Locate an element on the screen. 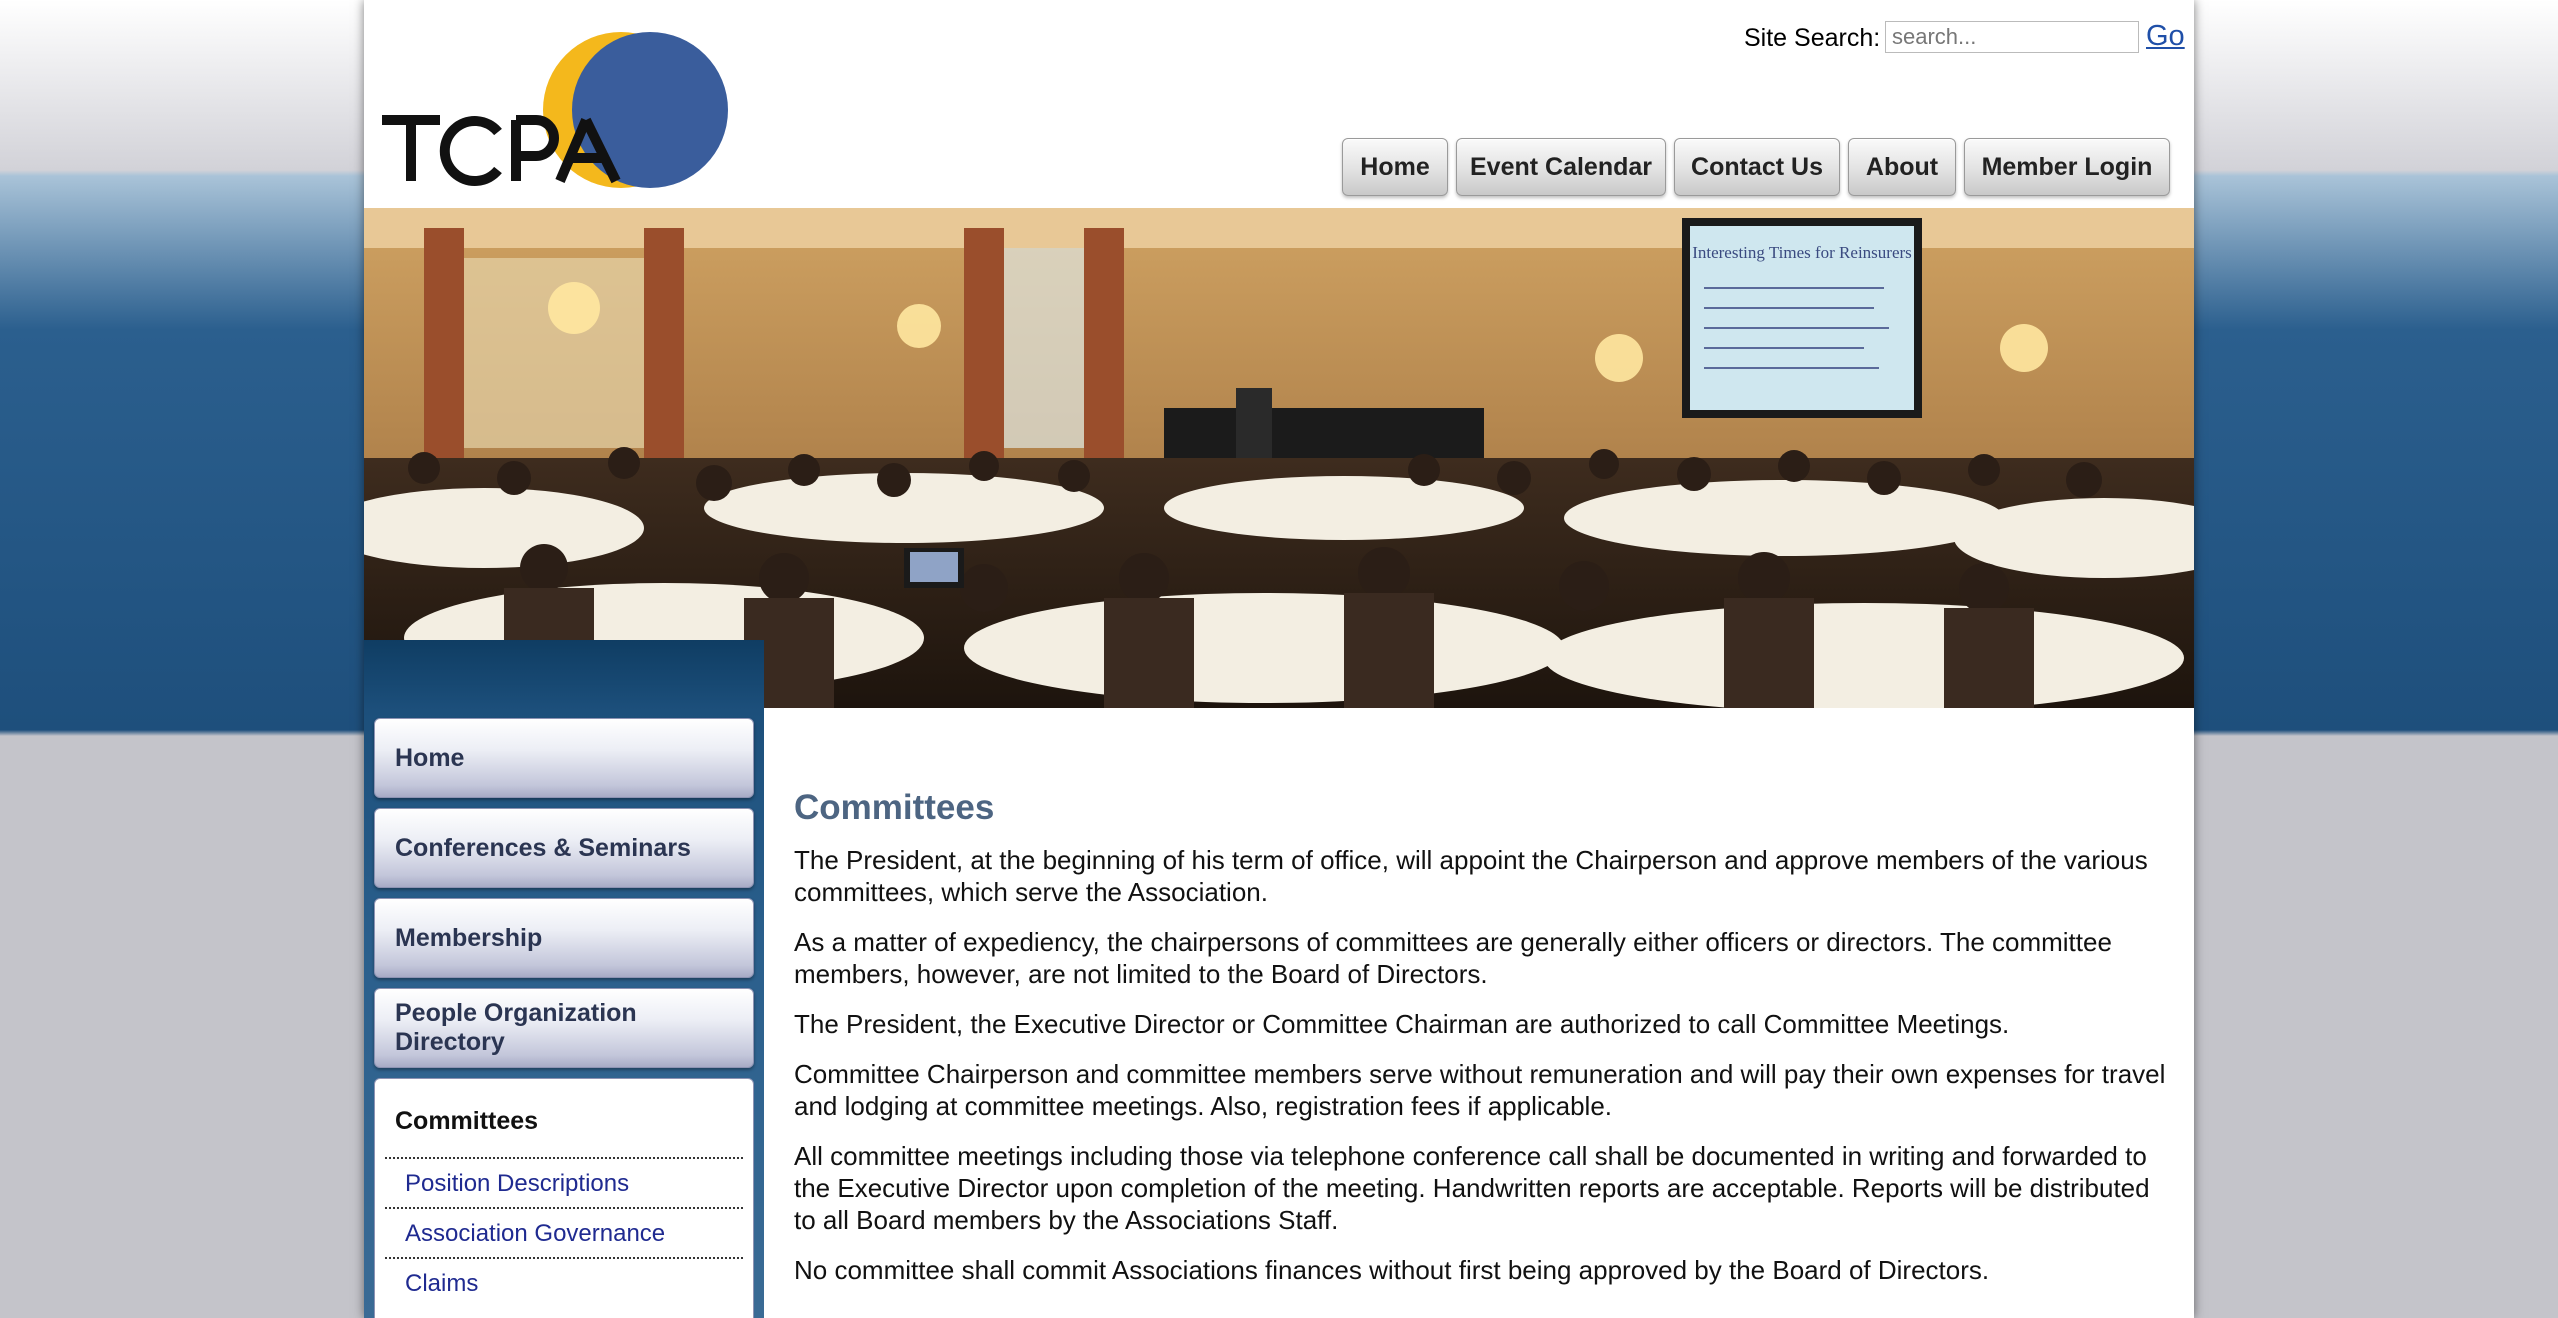 This screenshot has height=1318, width=2558. search-label: Site Search: is located at coordinates (1812, 38).